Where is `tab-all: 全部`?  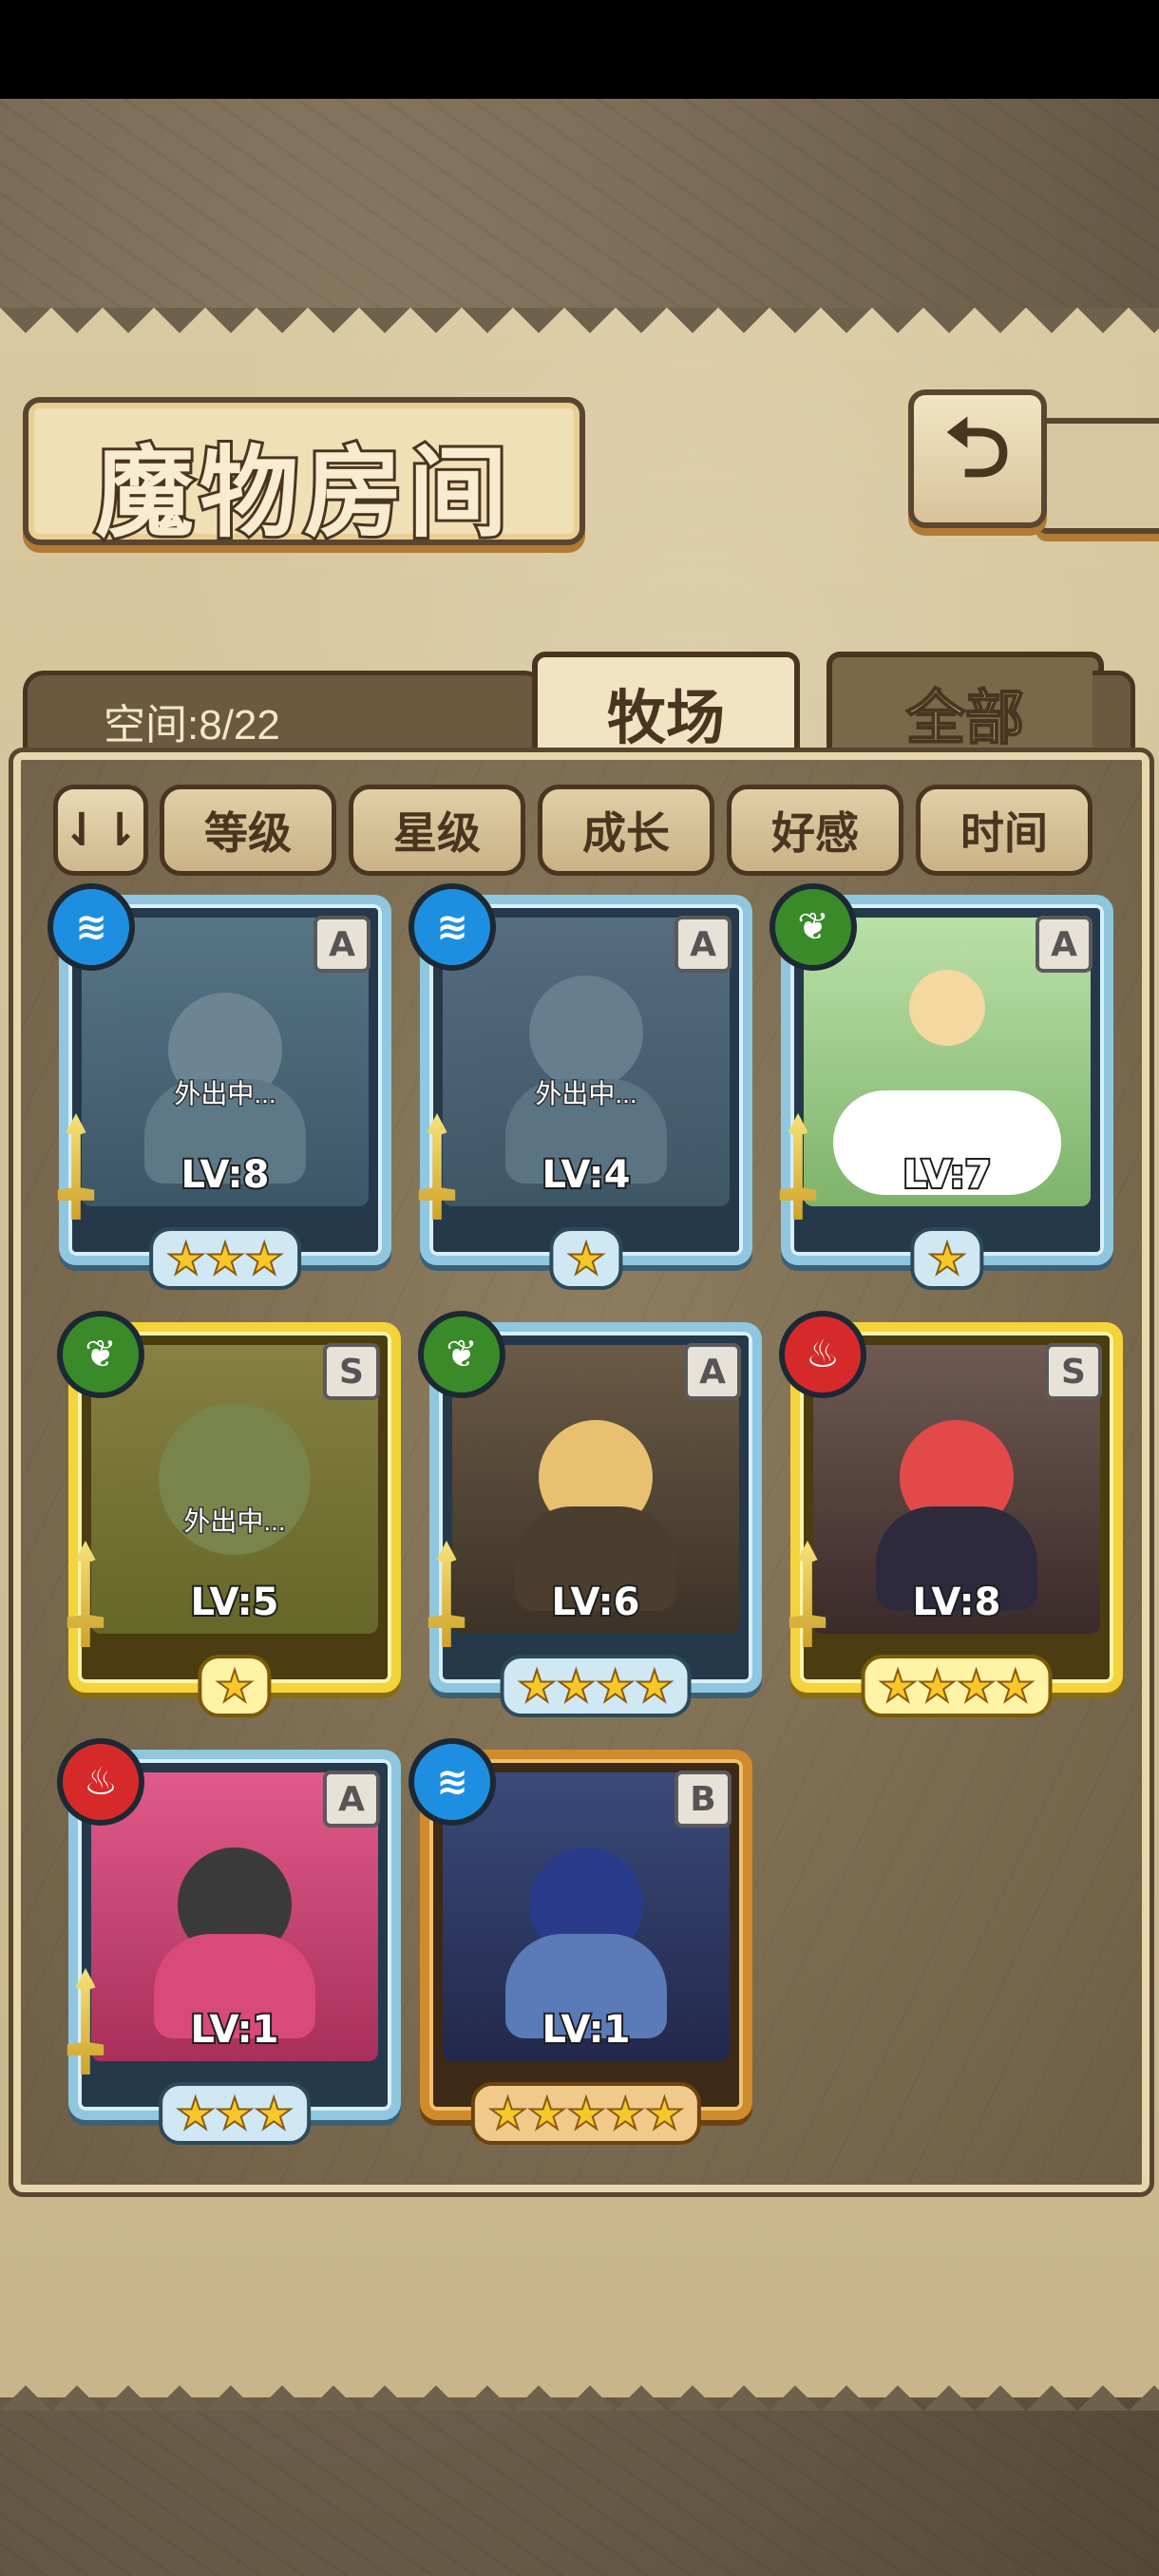 tab-all: 全部 is located at coordinates (965, 709).